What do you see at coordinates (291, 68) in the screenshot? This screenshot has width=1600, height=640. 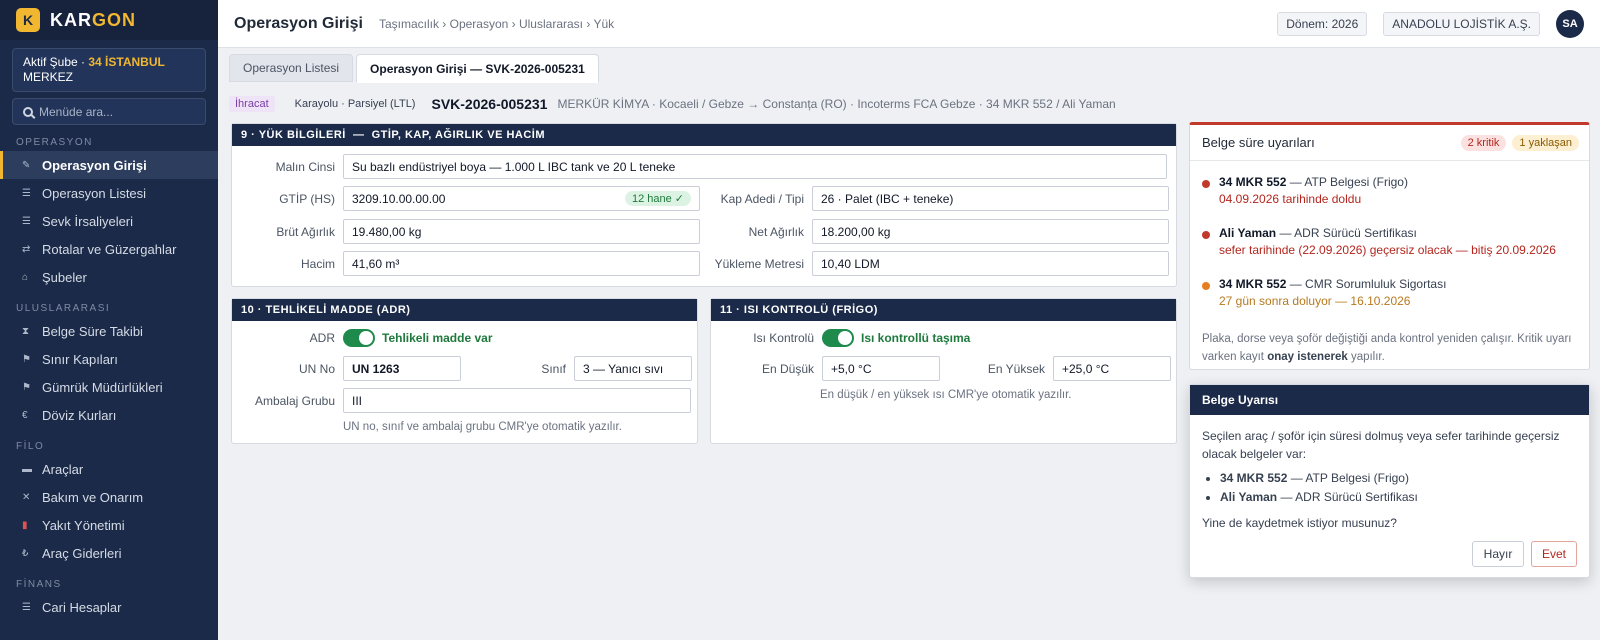 I see `tab-operasyon-listesi: Operasyon Listesi` at bounding box center [291, 68].